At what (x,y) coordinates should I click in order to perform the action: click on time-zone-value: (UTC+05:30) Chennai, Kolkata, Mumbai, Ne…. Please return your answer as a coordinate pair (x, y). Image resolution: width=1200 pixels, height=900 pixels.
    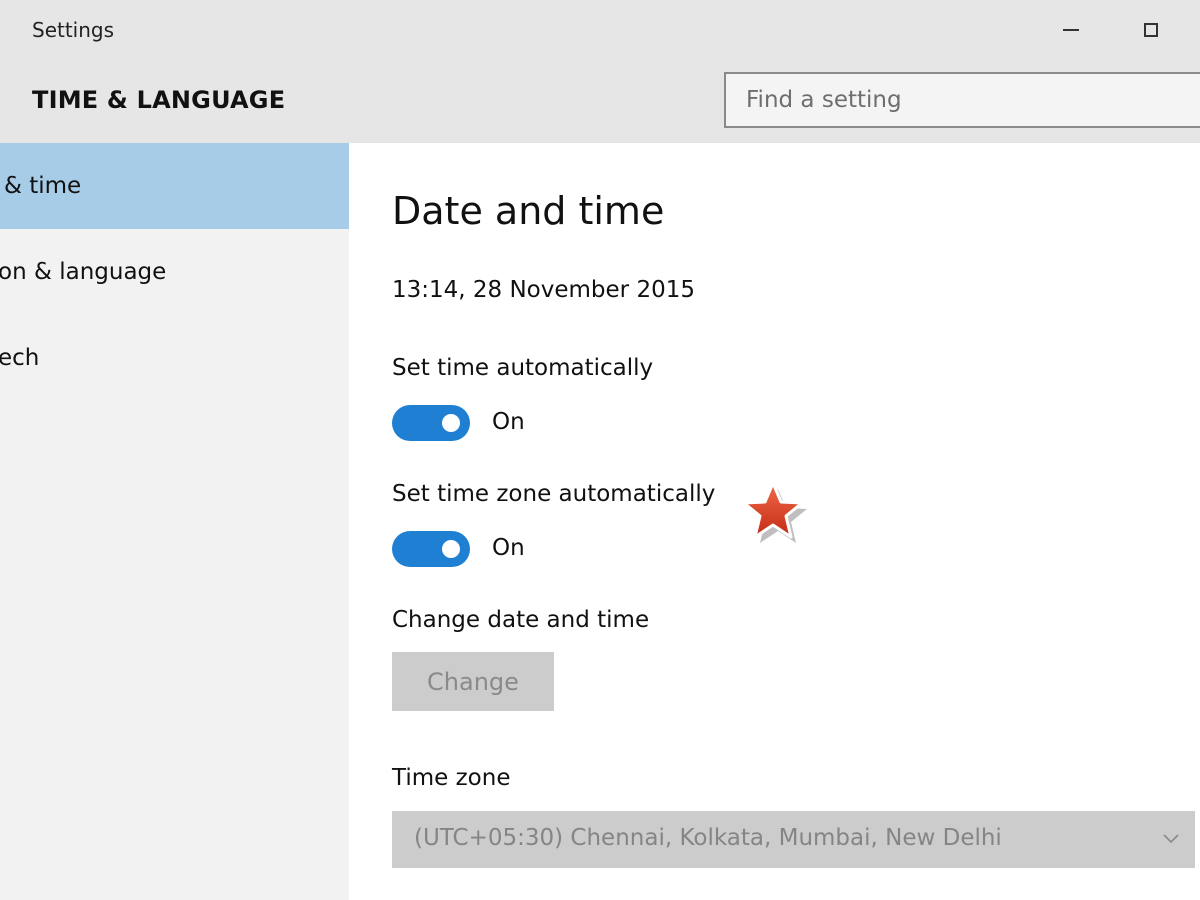
    Looking at the image, I should click on (708, 838).